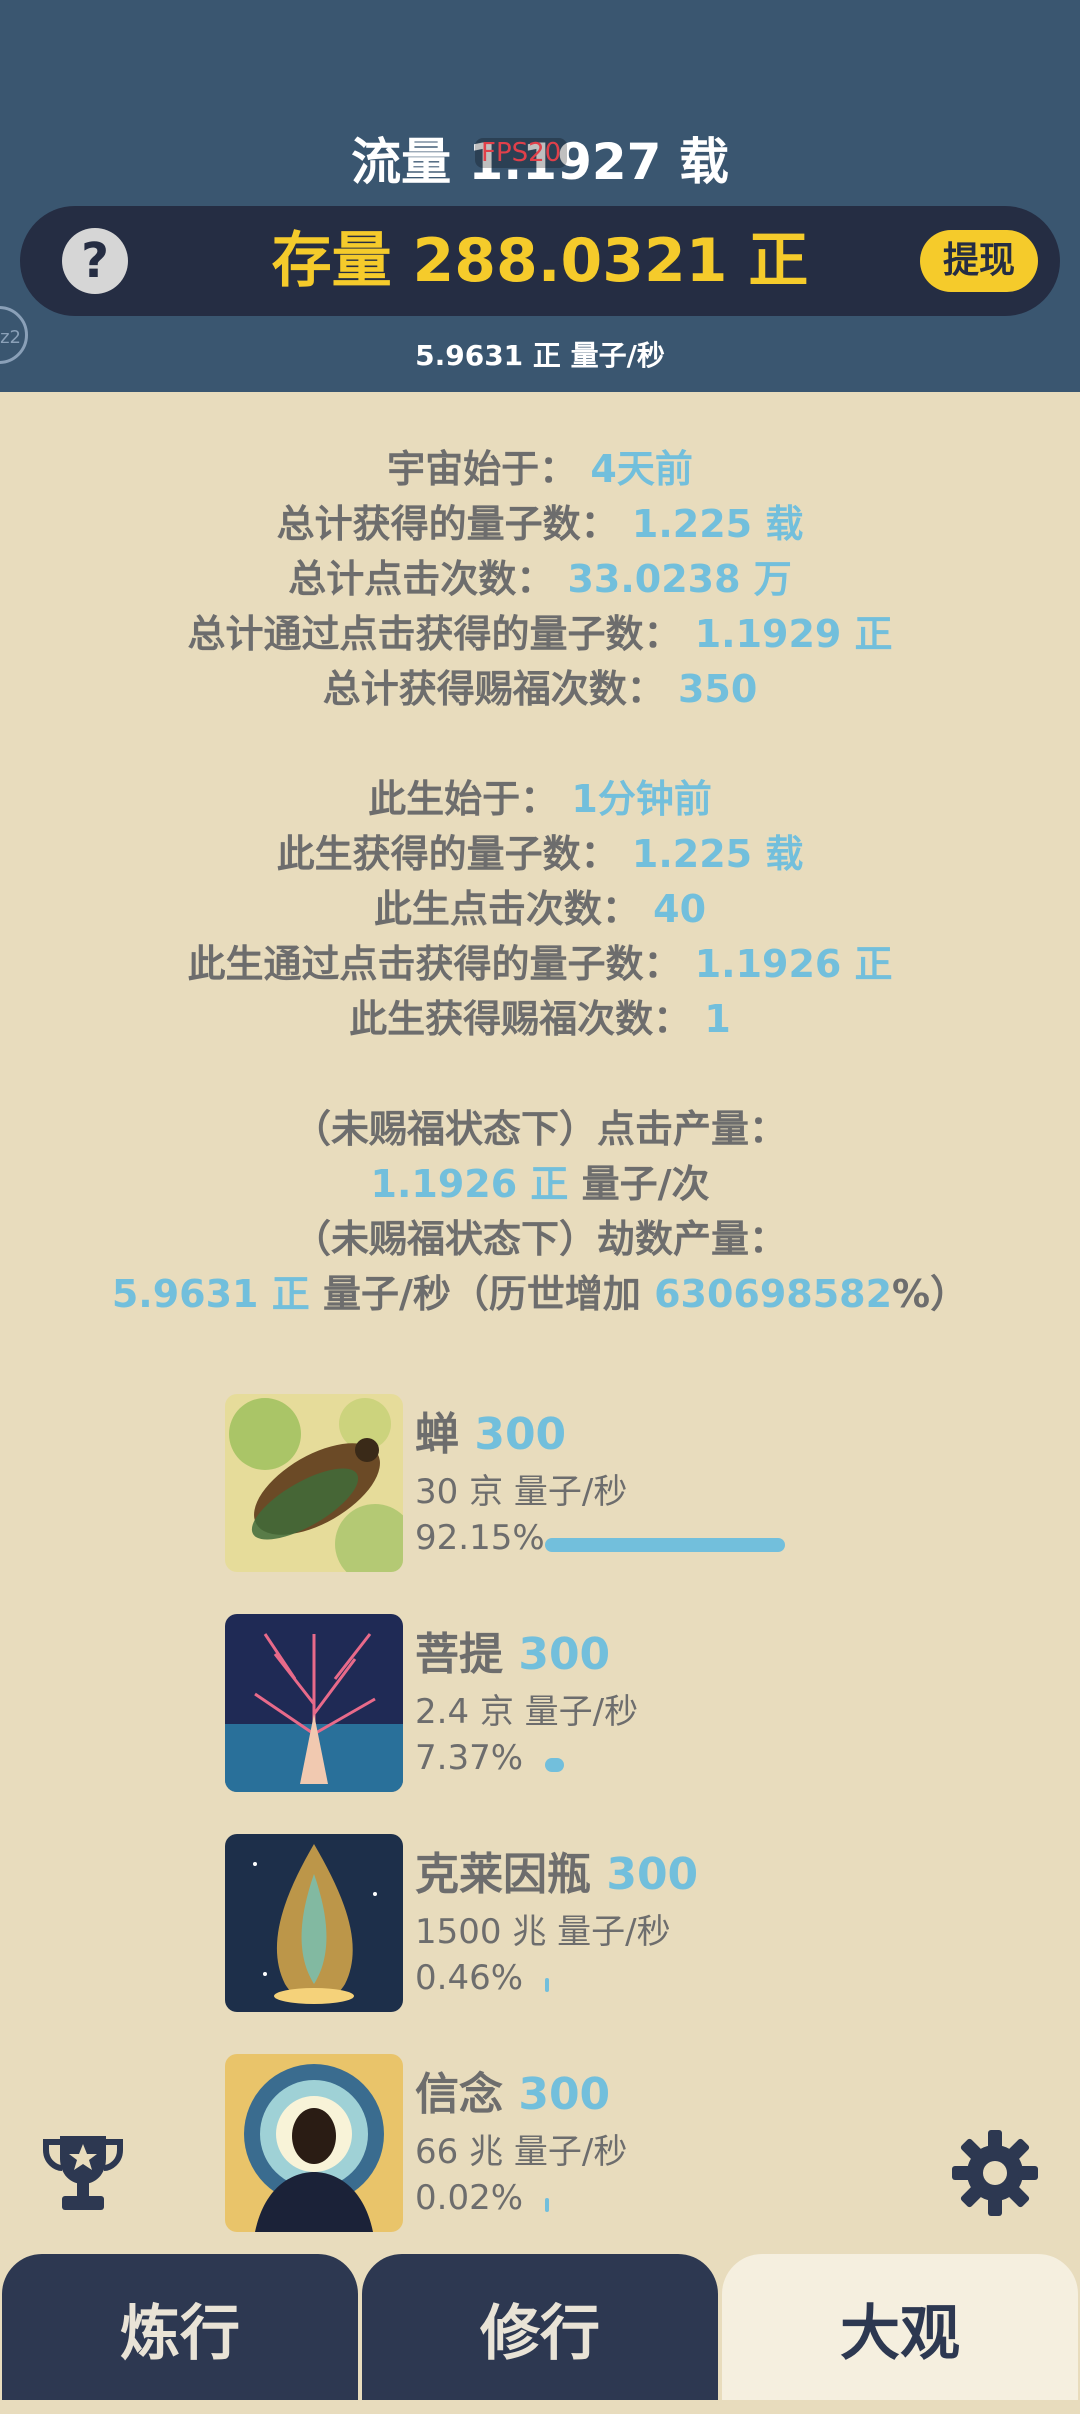  I want to click on bodhi-tree-image, so click(314, 1703).